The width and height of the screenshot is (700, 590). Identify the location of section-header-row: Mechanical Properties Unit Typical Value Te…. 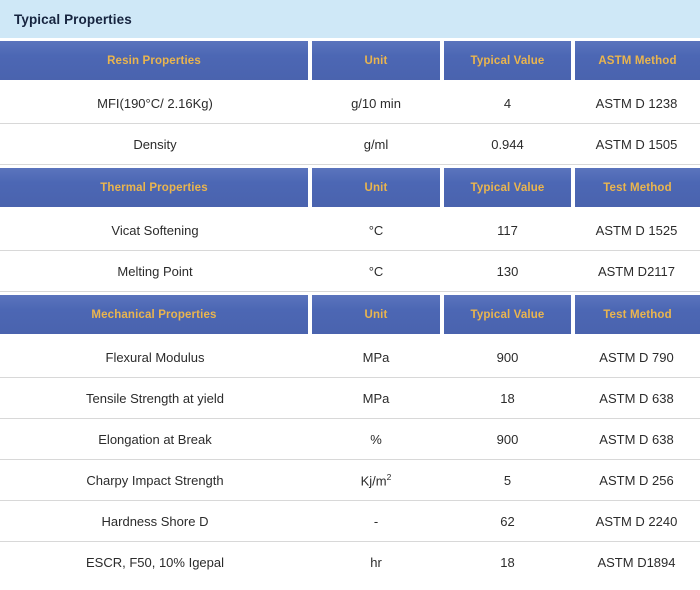
(350, 315).